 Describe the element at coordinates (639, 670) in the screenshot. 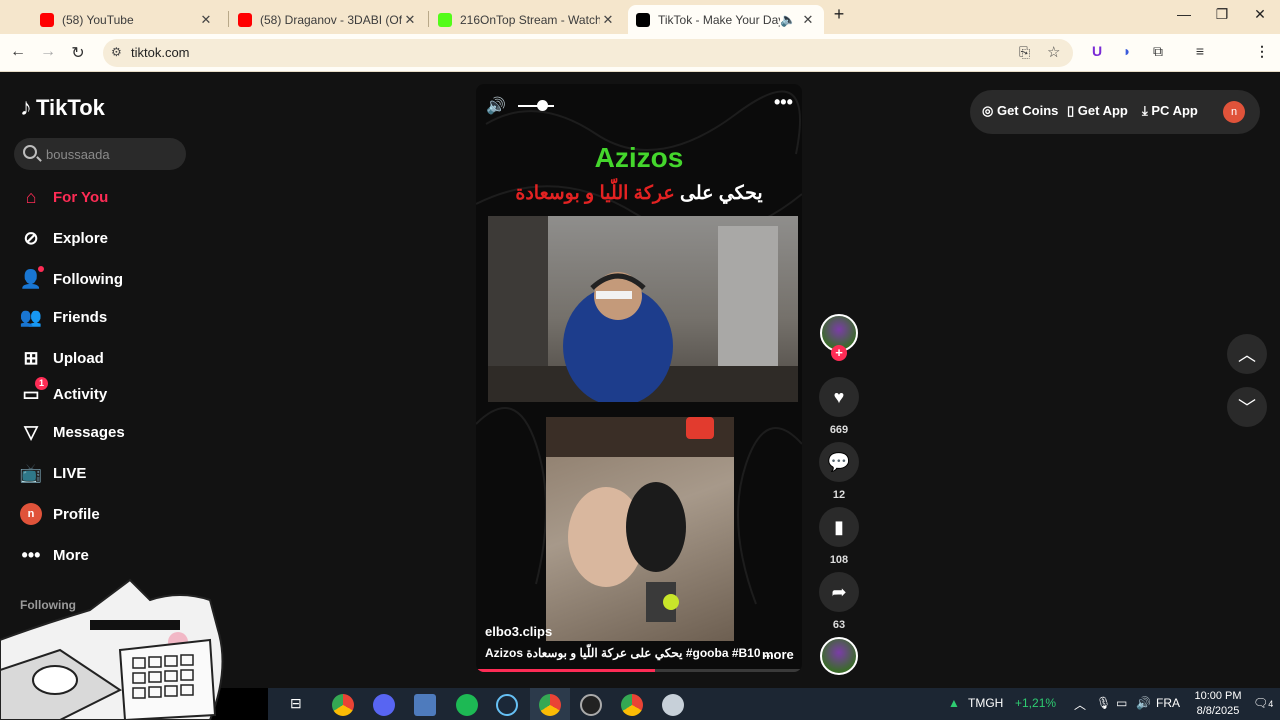

I see `video-progress-bar` at that location.